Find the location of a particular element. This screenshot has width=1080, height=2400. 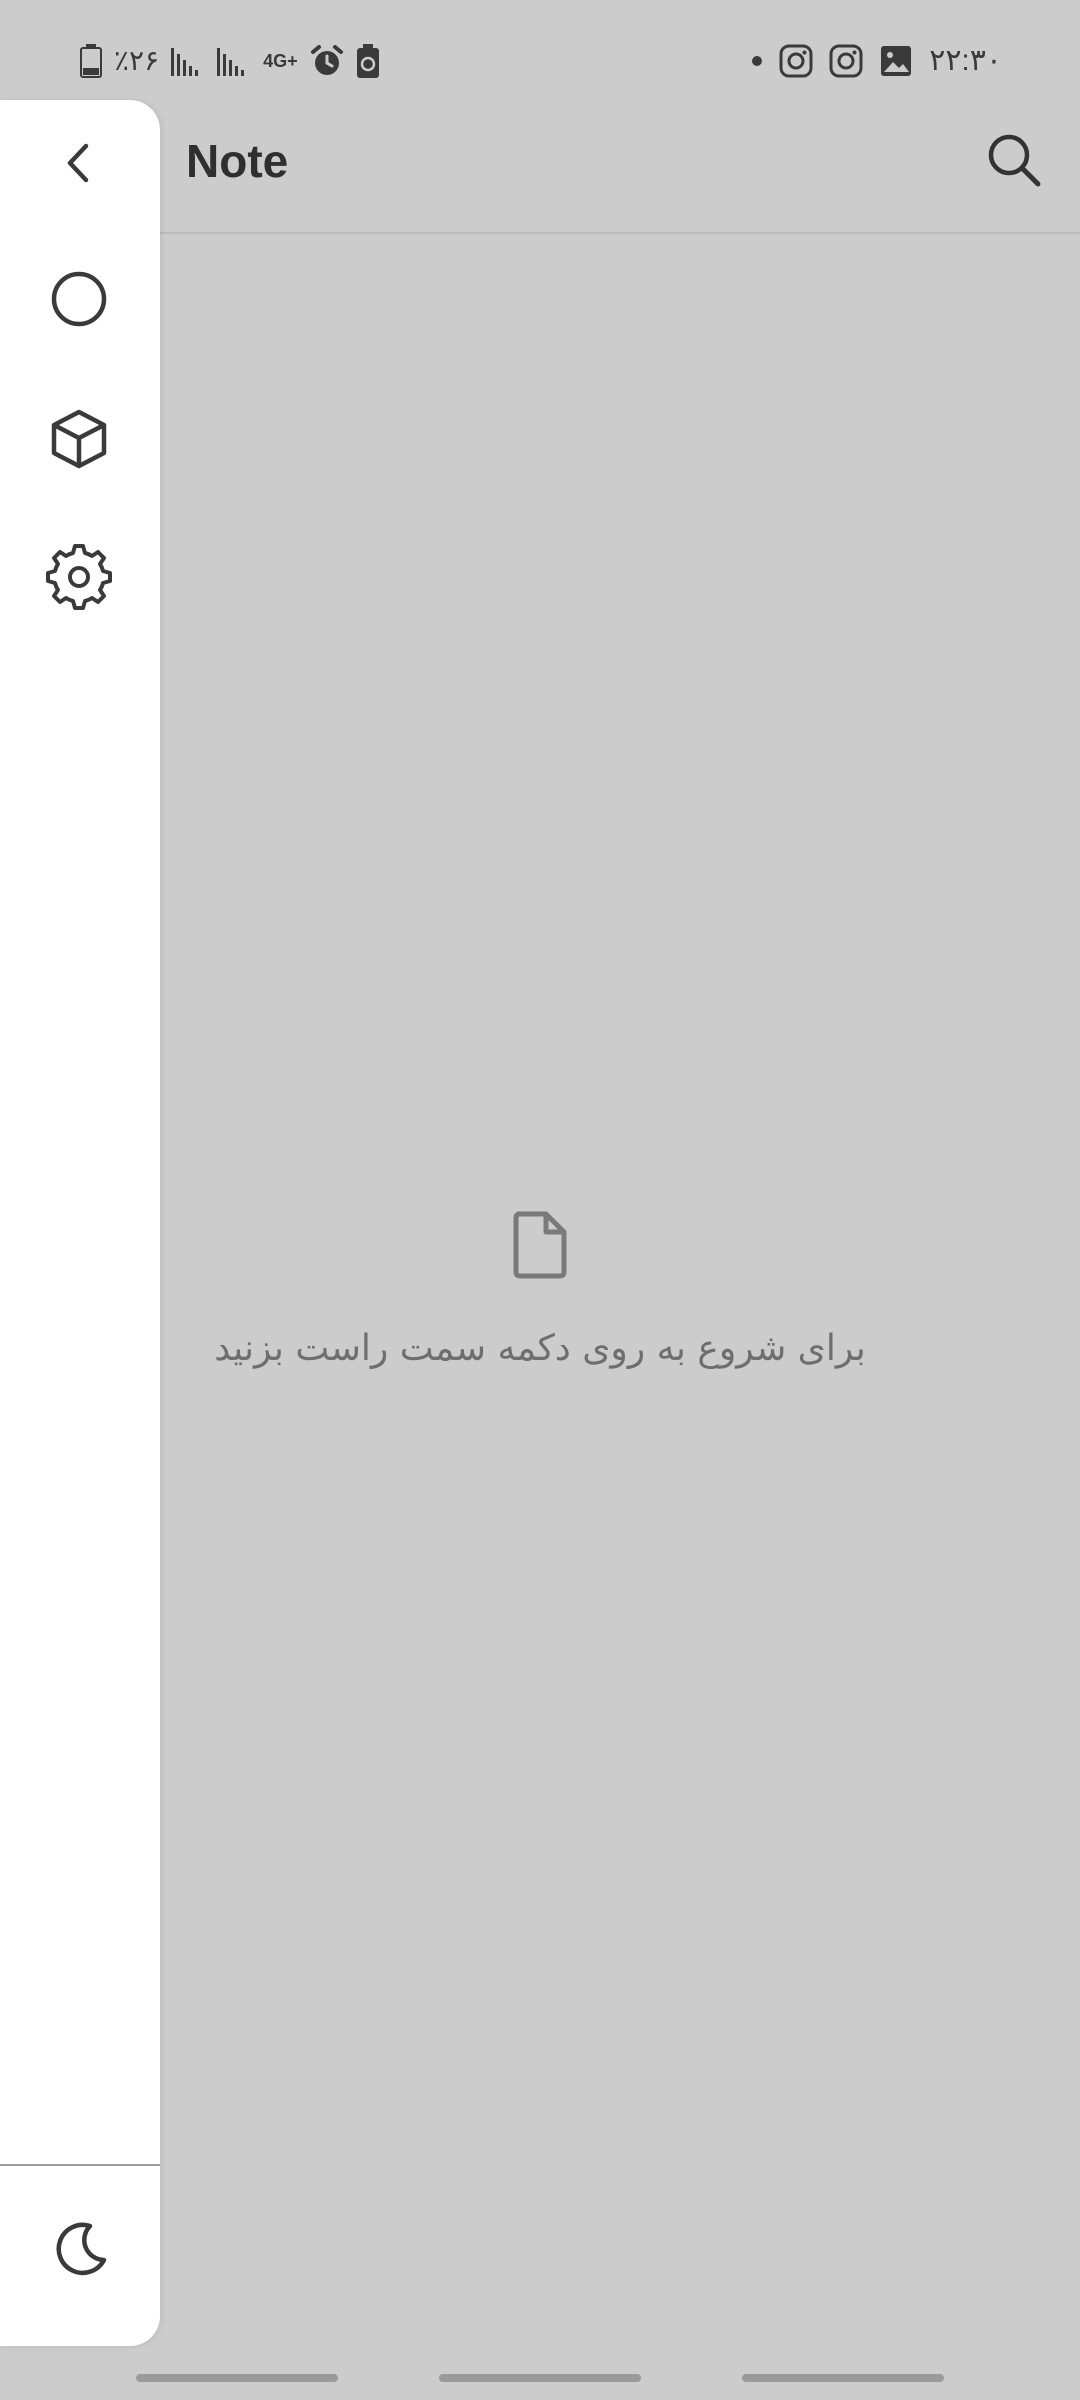

empty-state: برای شروع به روی دکمه سمت راست بزنید is located at coordinates (540, 1289).